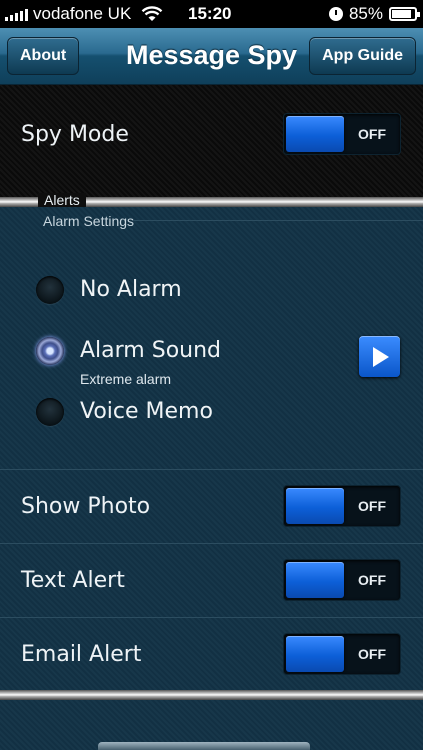  Describe the element at coordinates (335, 14) in the screenshot. I see `alarm-clock-icon` at that location.